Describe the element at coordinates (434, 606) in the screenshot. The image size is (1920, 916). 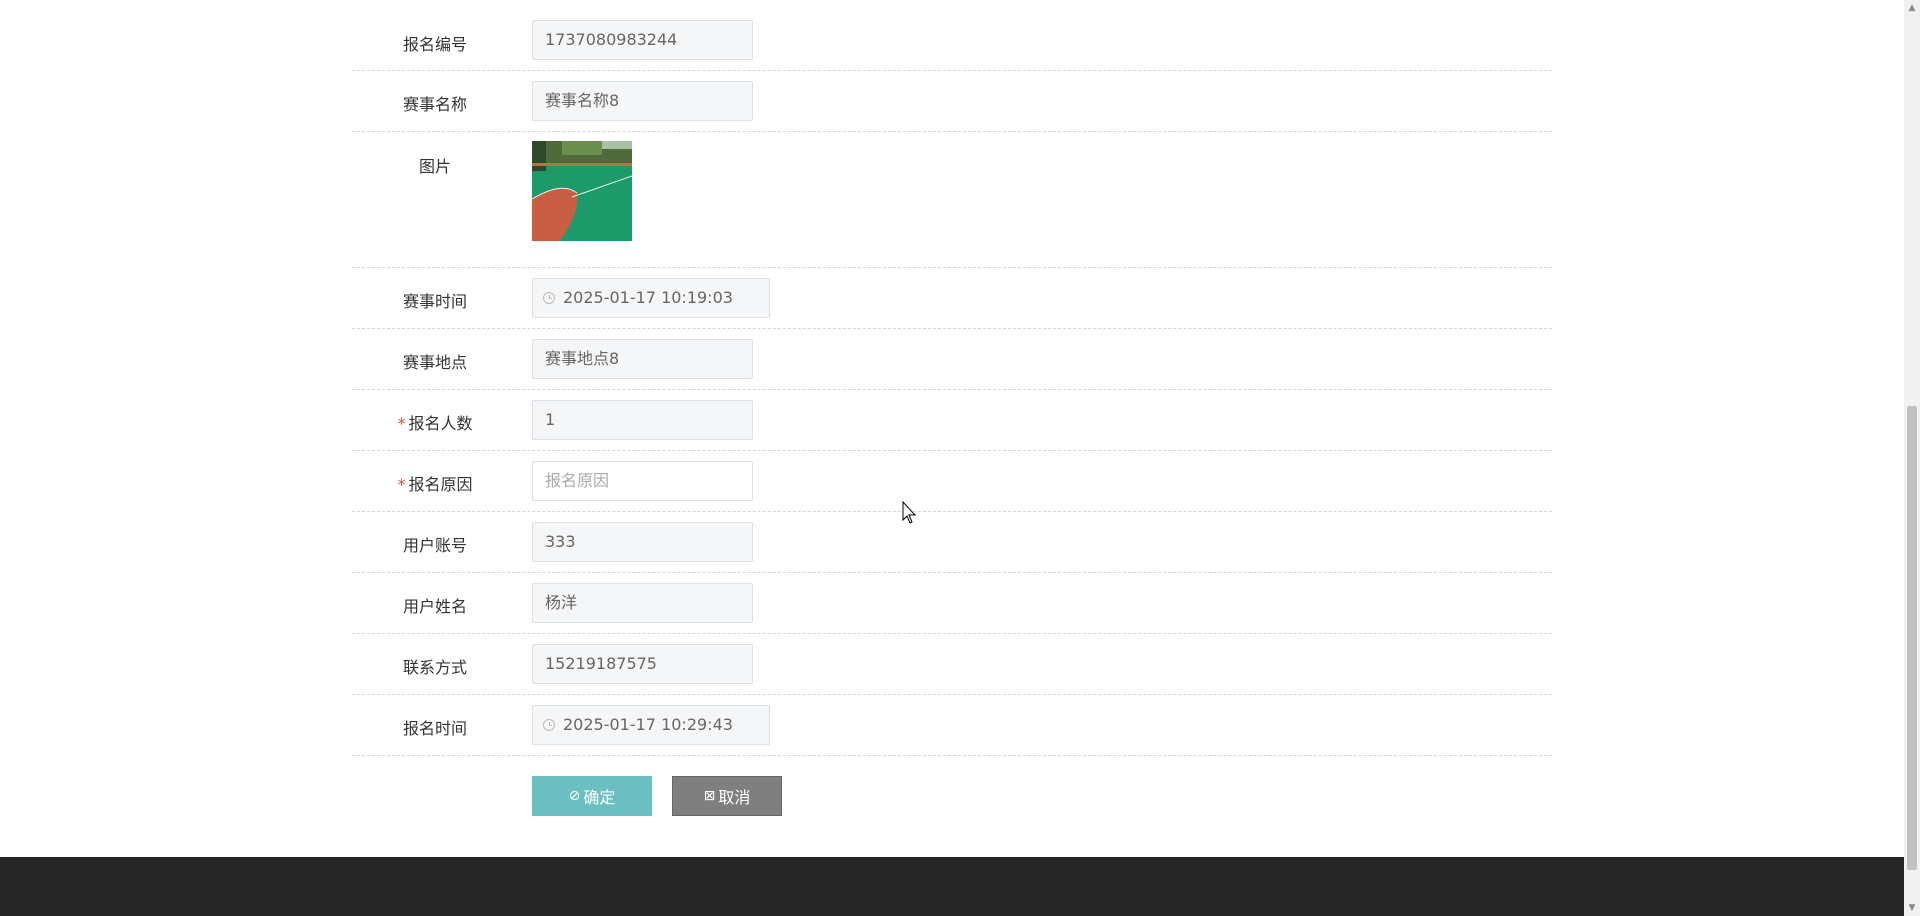
I see `user-name-label: 用户姓名` at that location.